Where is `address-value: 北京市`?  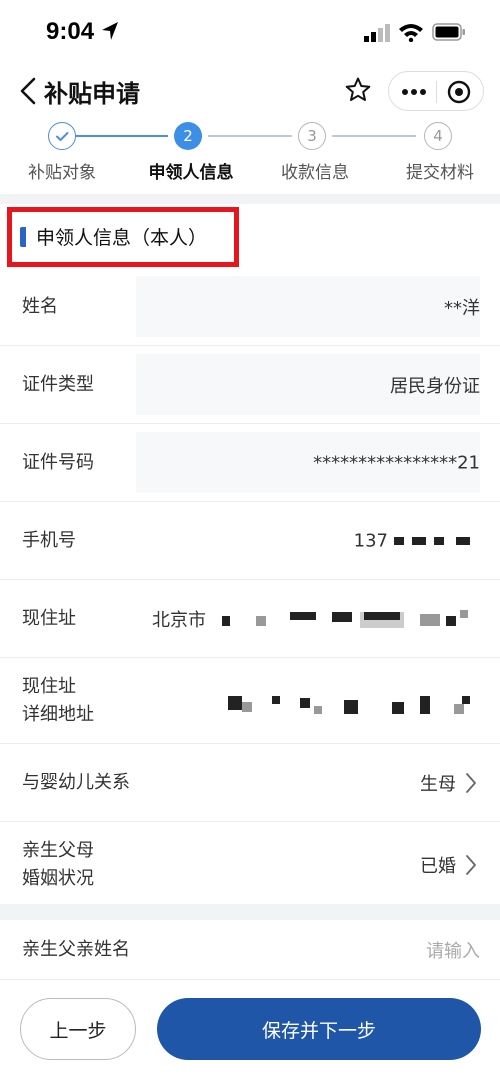
address-value: 北京市 is located at coordinates (179, 620).